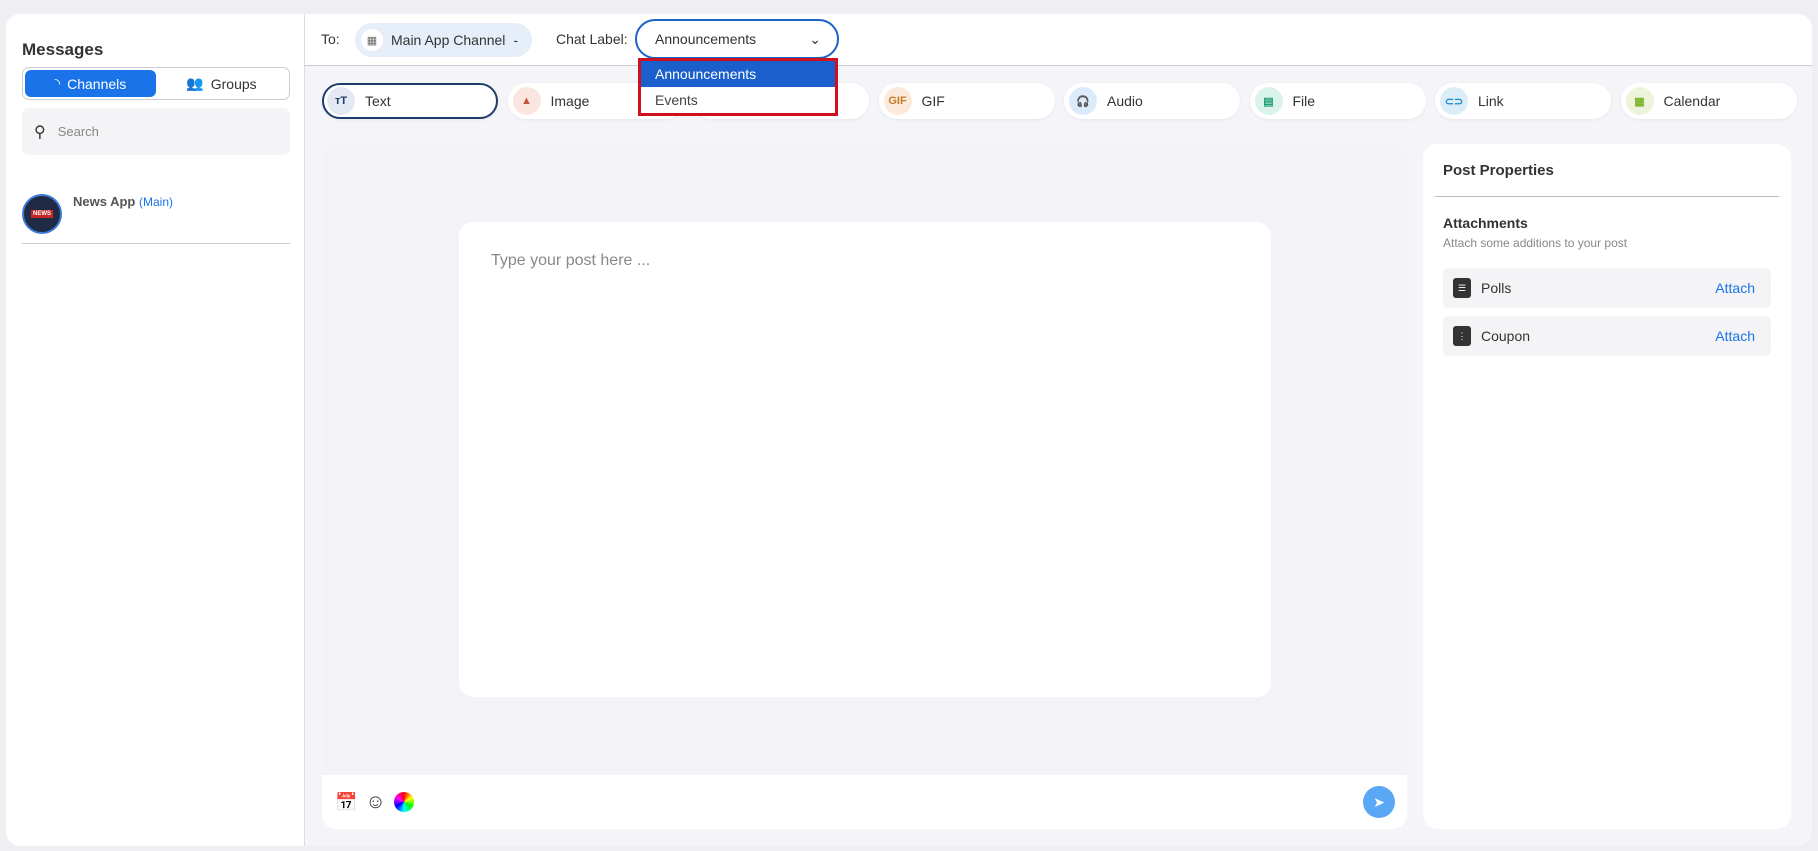 Image resolution: width=1818 pixels, height=851 pixels. I want to click on avatar-logo: NEWS, so click(42, 214).